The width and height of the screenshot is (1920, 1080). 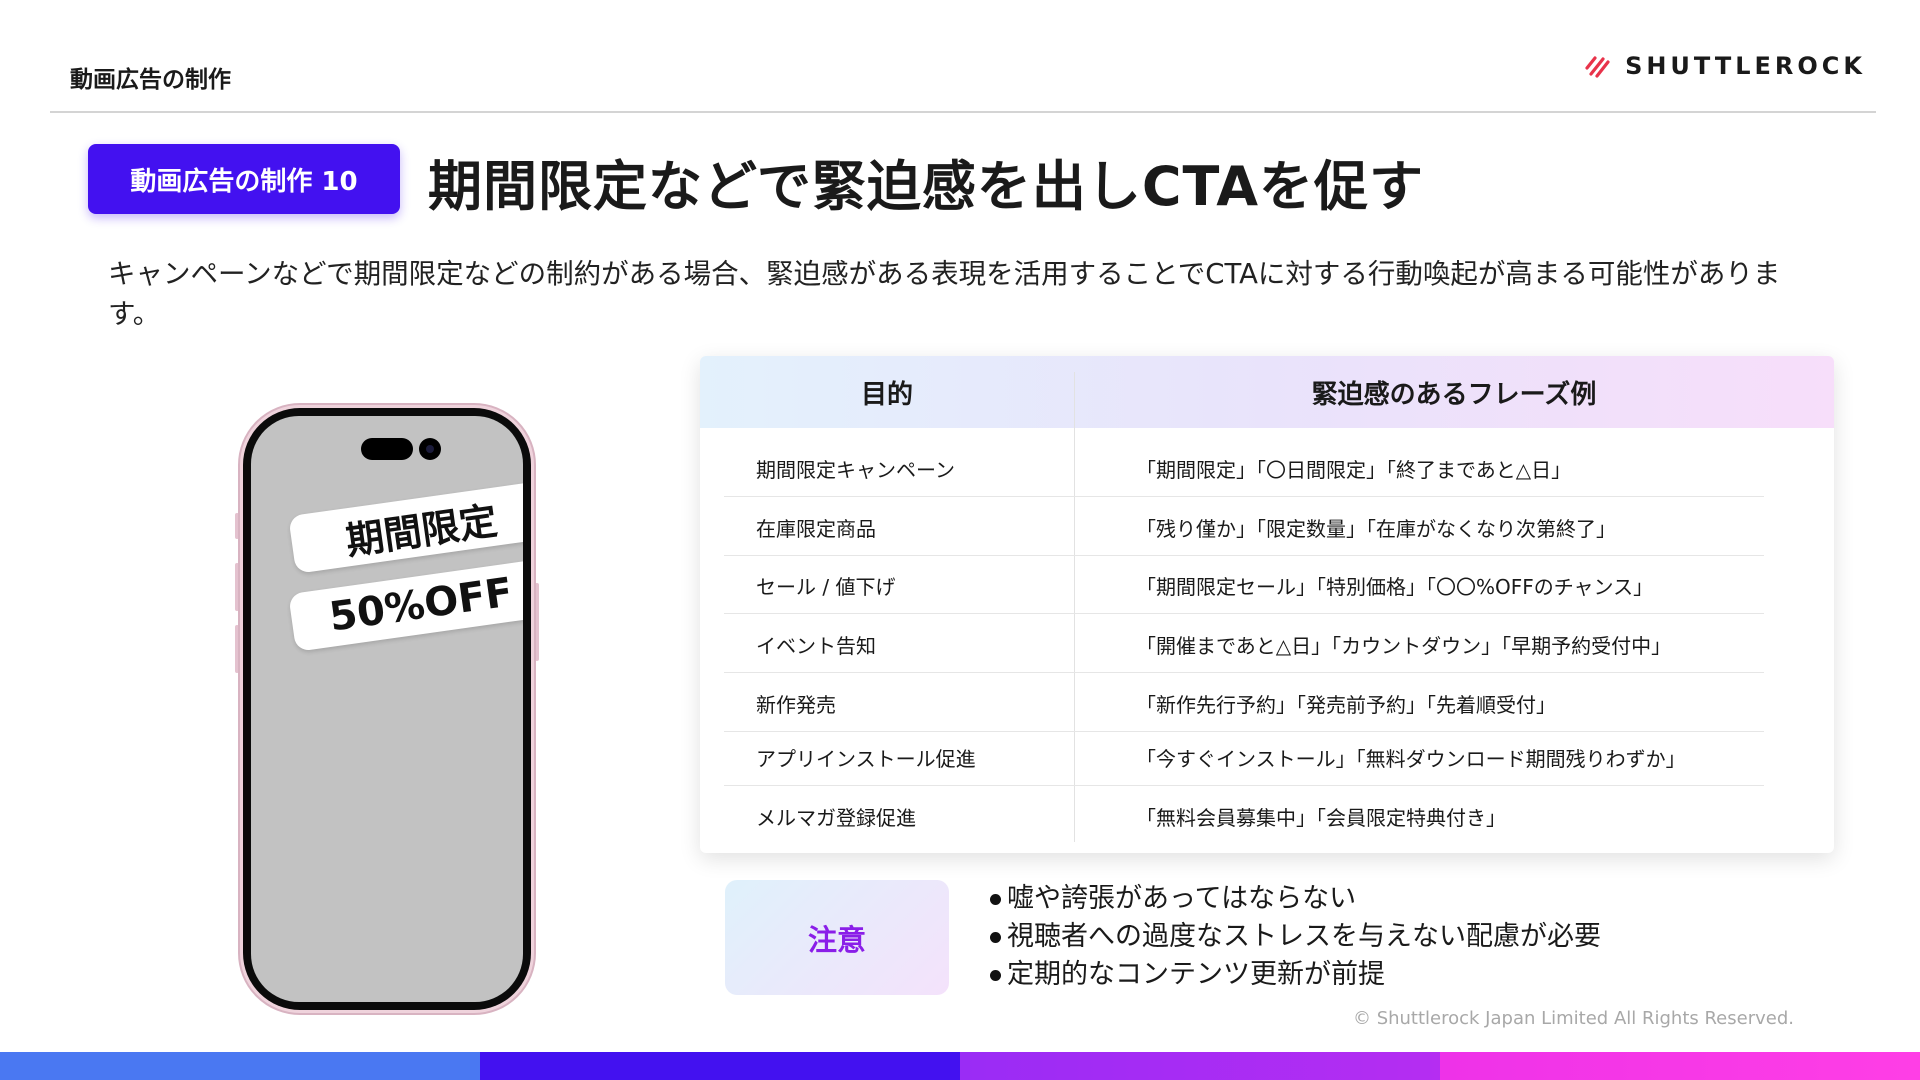 I want to click on note-item: 視聴者への過度なストレスを与えない配慮が必要, so click(x=1295, y=937).